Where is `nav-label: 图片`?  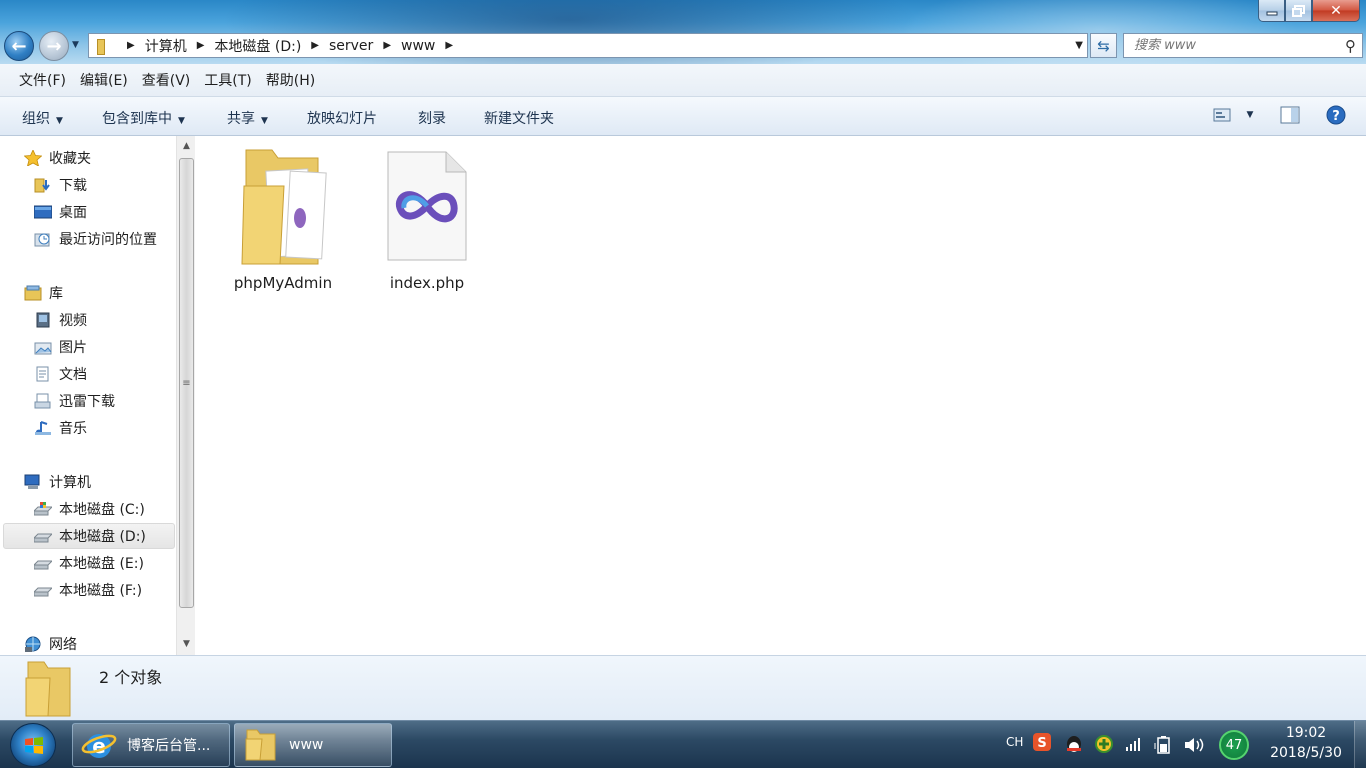 nav-label: 图片 is located at coordinates (73, 348).